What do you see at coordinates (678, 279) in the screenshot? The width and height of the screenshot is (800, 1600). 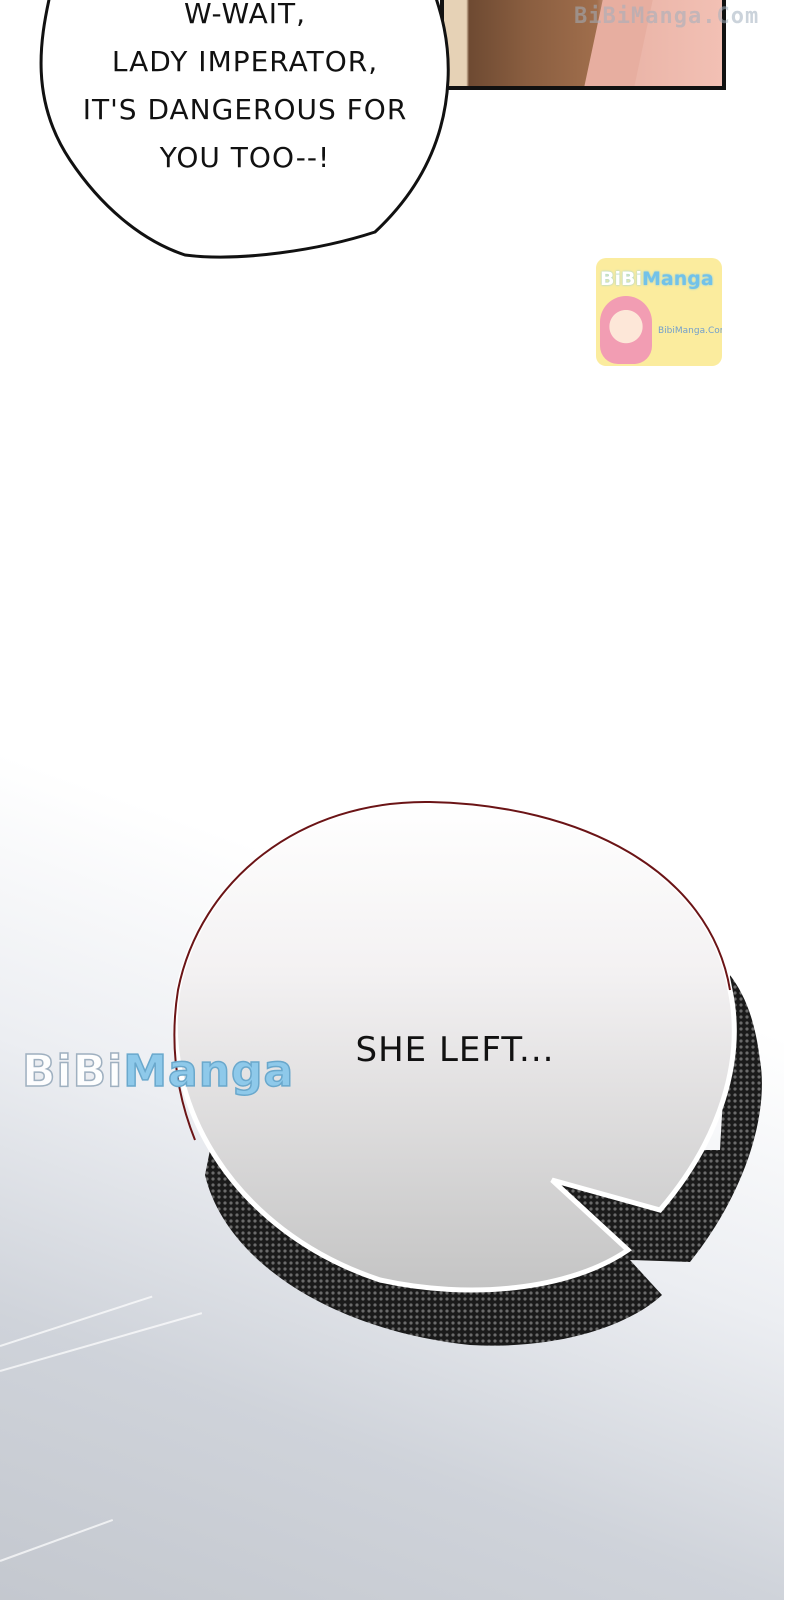 I see `logo-brand-b: Manga` at bounding box center [678, 279].